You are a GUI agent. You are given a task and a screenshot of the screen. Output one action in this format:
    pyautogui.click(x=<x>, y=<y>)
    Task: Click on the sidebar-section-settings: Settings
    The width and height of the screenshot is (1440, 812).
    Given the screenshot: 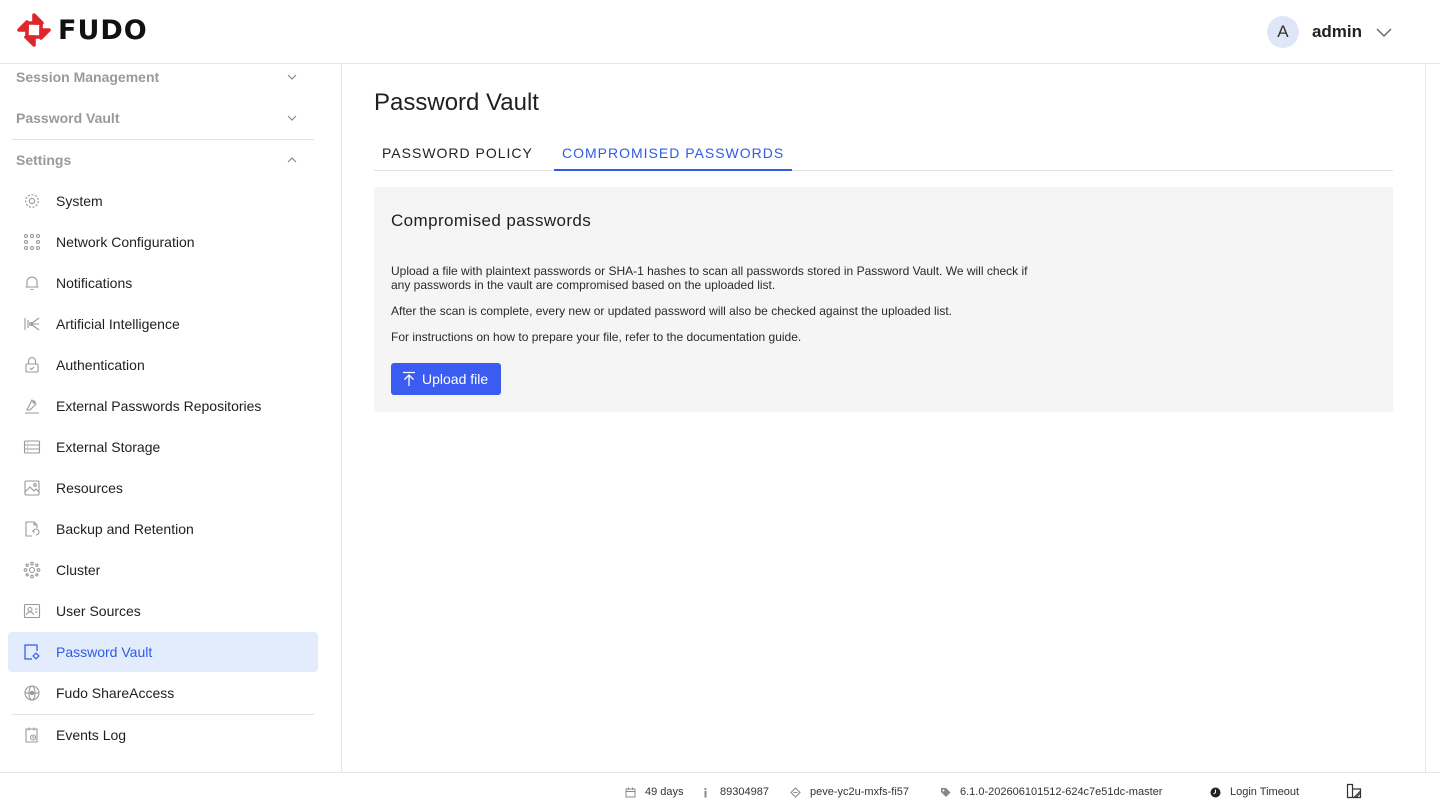 What is the action you would take?
    pyautogui.click(x=157, y=160)
    